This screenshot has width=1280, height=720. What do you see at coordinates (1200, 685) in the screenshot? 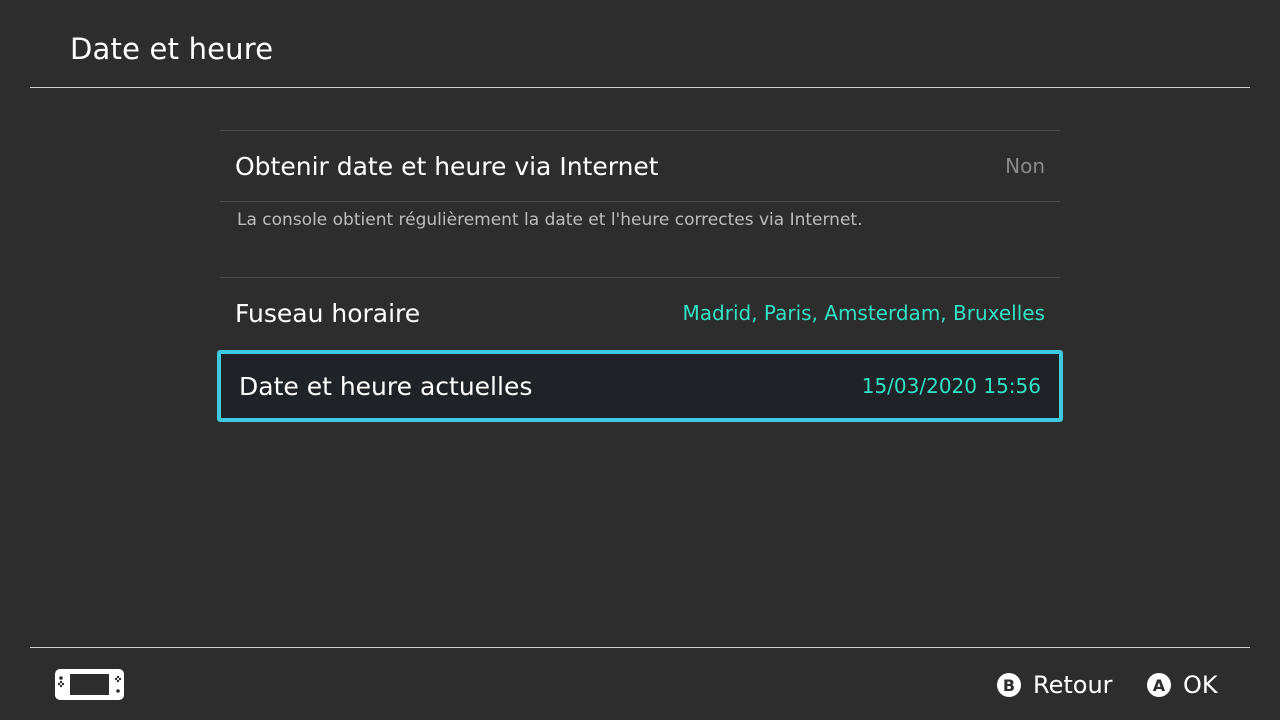
I see `ok-label: OK` at bounding box center [1200, 685].